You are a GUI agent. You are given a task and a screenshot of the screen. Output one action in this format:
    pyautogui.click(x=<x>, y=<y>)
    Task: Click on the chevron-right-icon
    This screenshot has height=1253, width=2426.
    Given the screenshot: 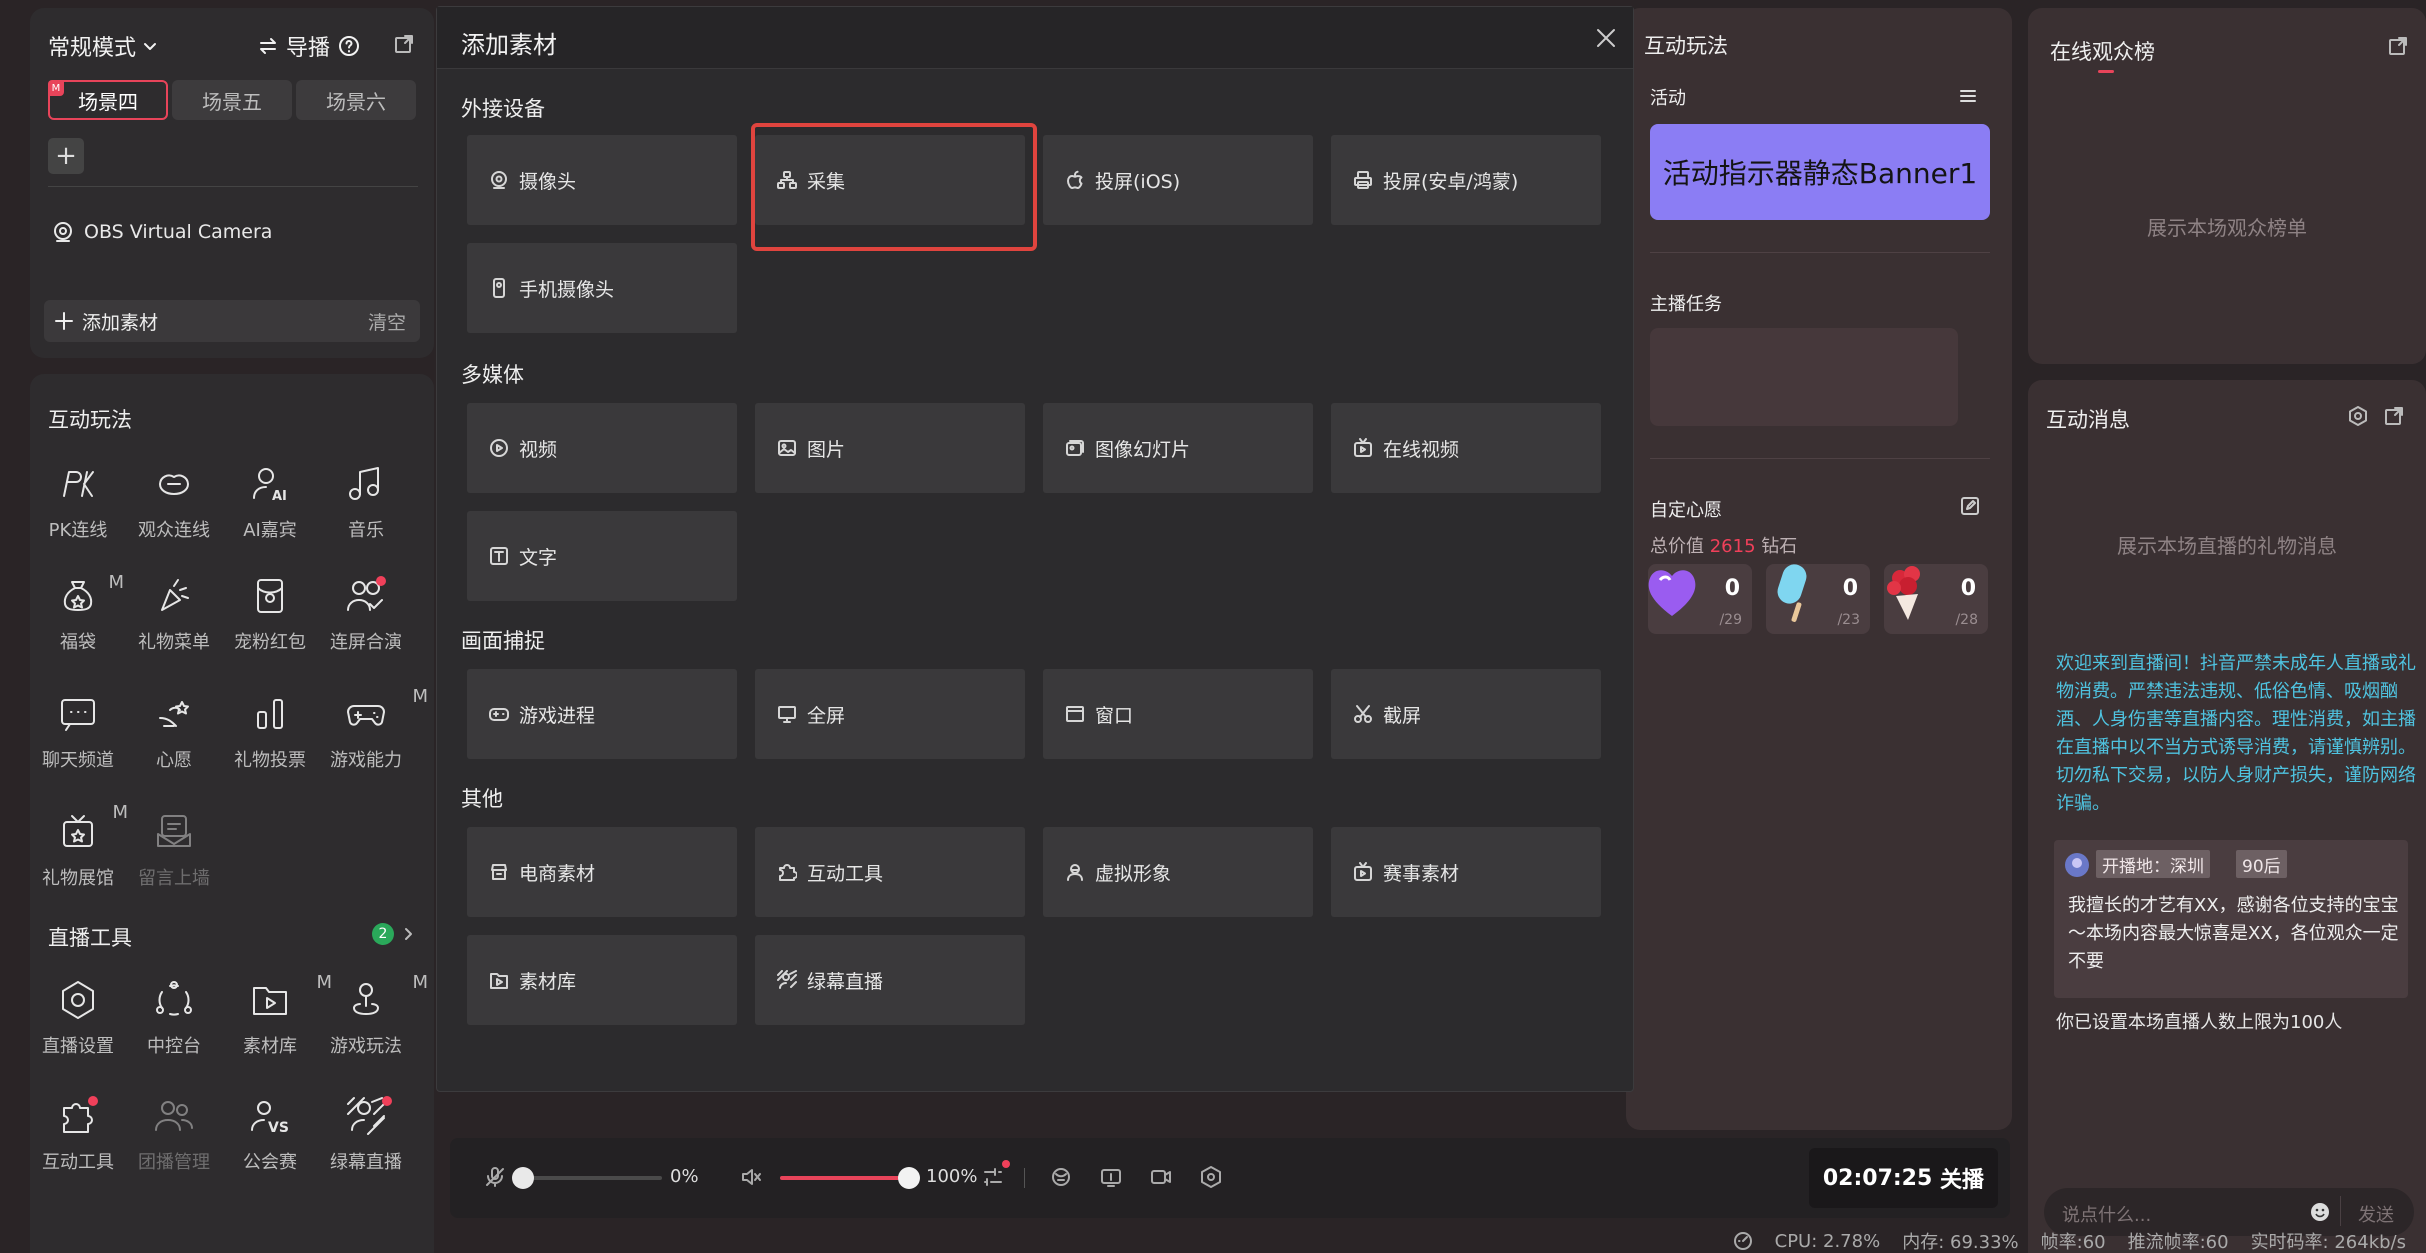 What is the action you would take?
    pyautogui.click(x=408, y=934)
    